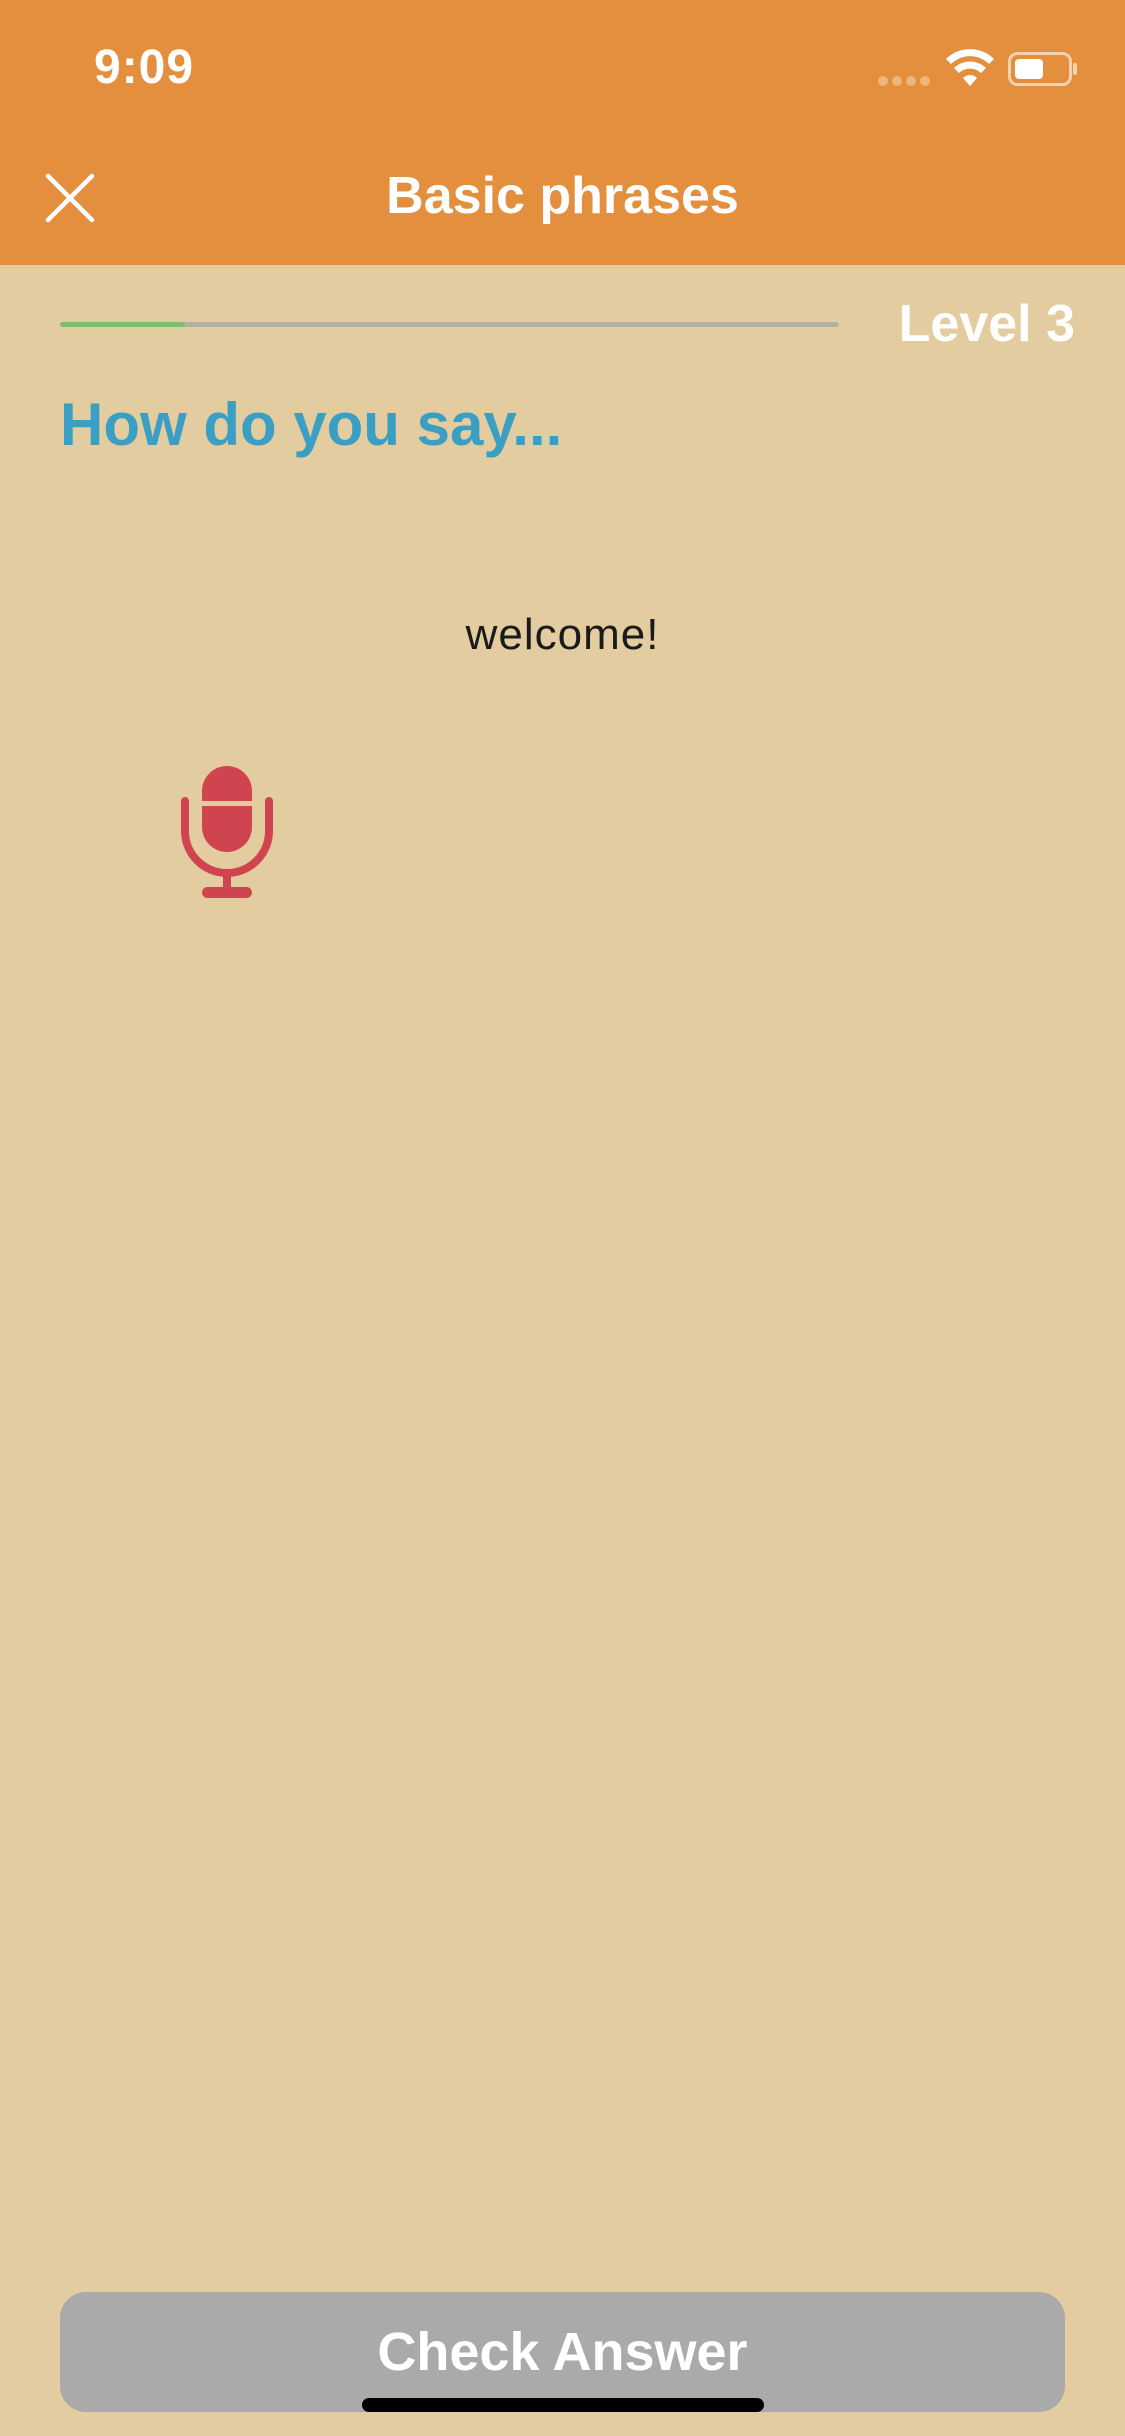 Image resolution: width=1125 pixels, height=2436 pixels. What do you see at coordinates (562, 196) in the screenshot?
I see `lesson-title: Basic phrases` at bounding box center [562, 196].